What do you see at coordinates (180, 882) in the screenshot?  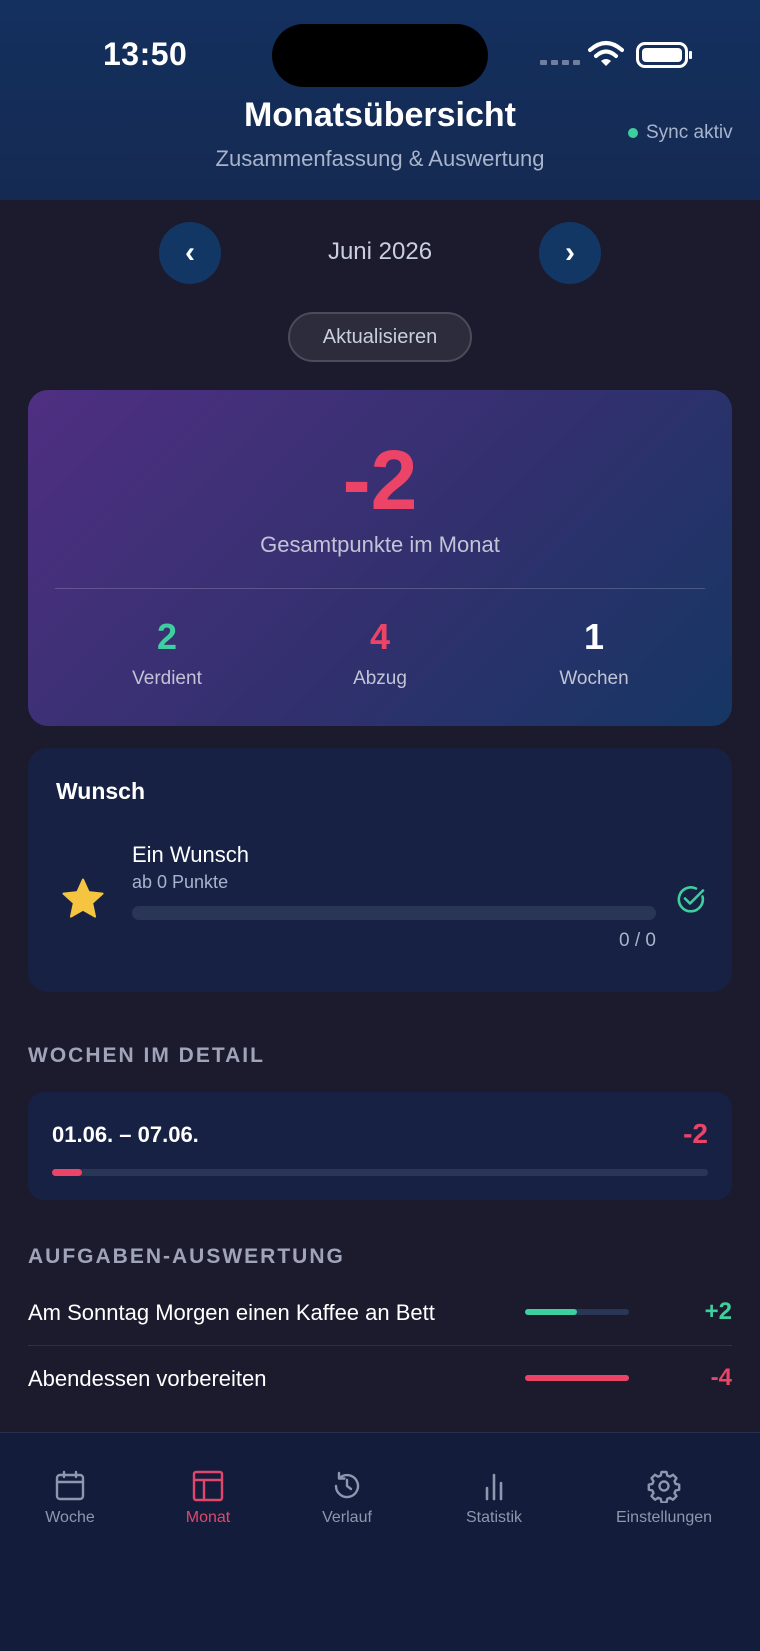 I see `wish-threshold: ab 0 Punkte` at bounding box center [180, 882].